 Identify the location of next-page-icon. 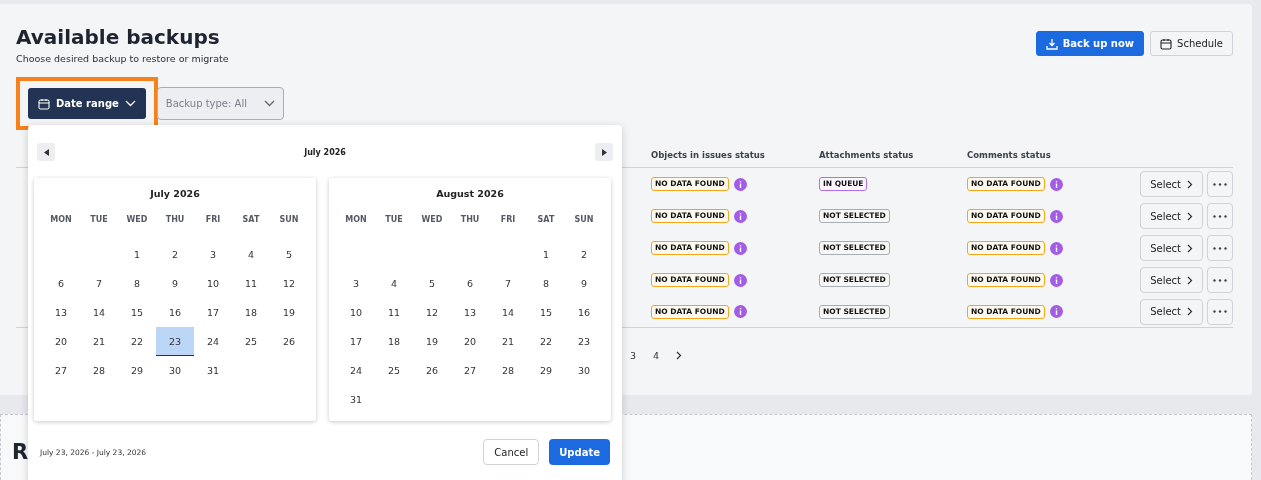
(679, 355).